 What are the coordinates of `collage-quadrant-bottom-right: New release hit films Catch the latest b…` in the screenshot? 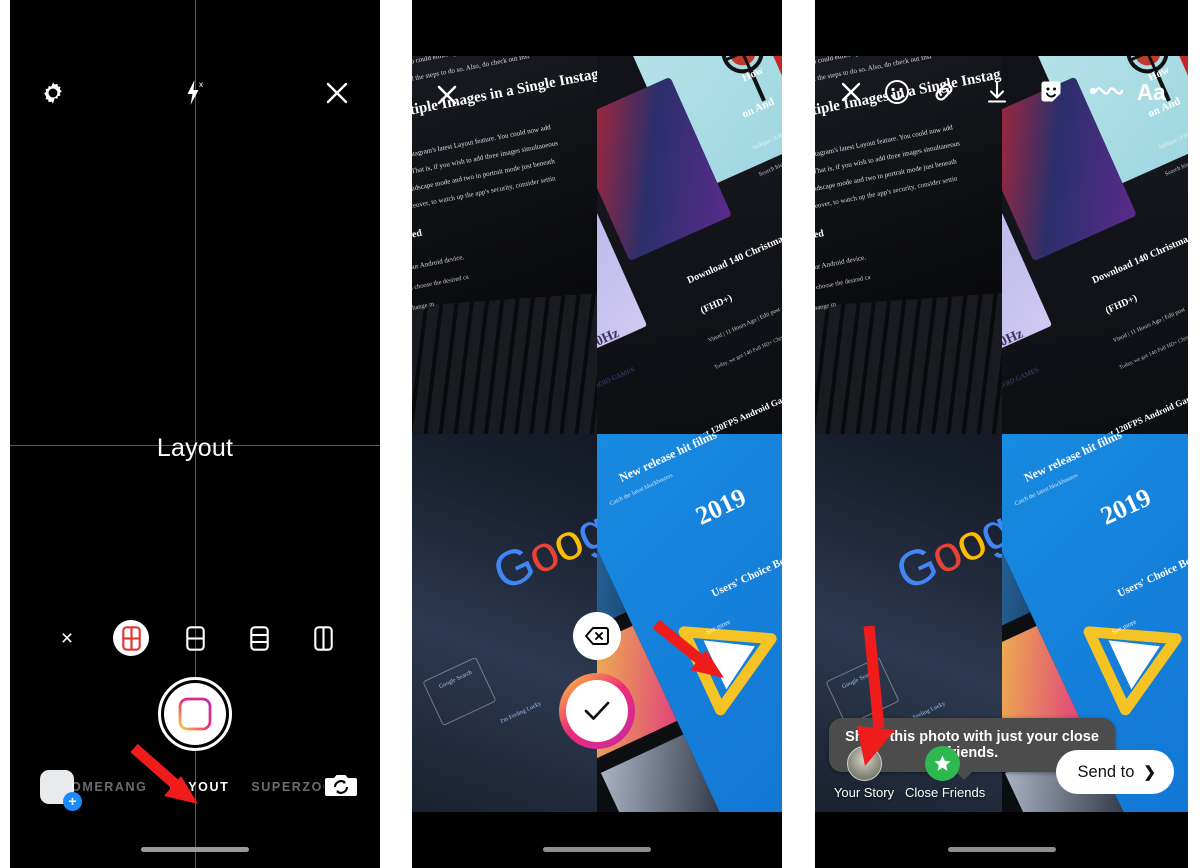 It's located at (689, 623).